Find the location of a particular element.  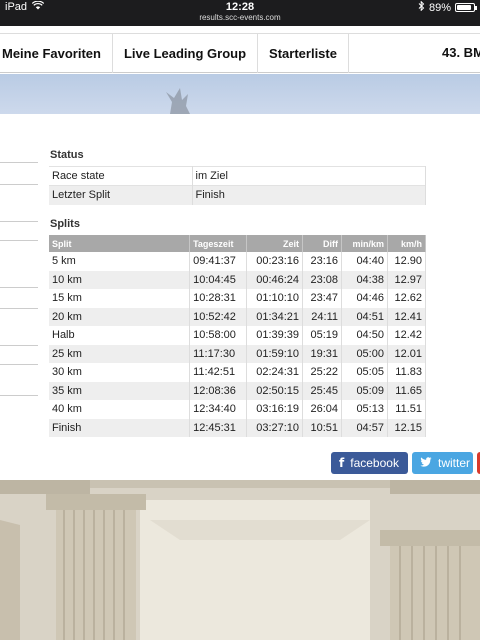

battery-percent: 89% is located at coordinates (439, 7).